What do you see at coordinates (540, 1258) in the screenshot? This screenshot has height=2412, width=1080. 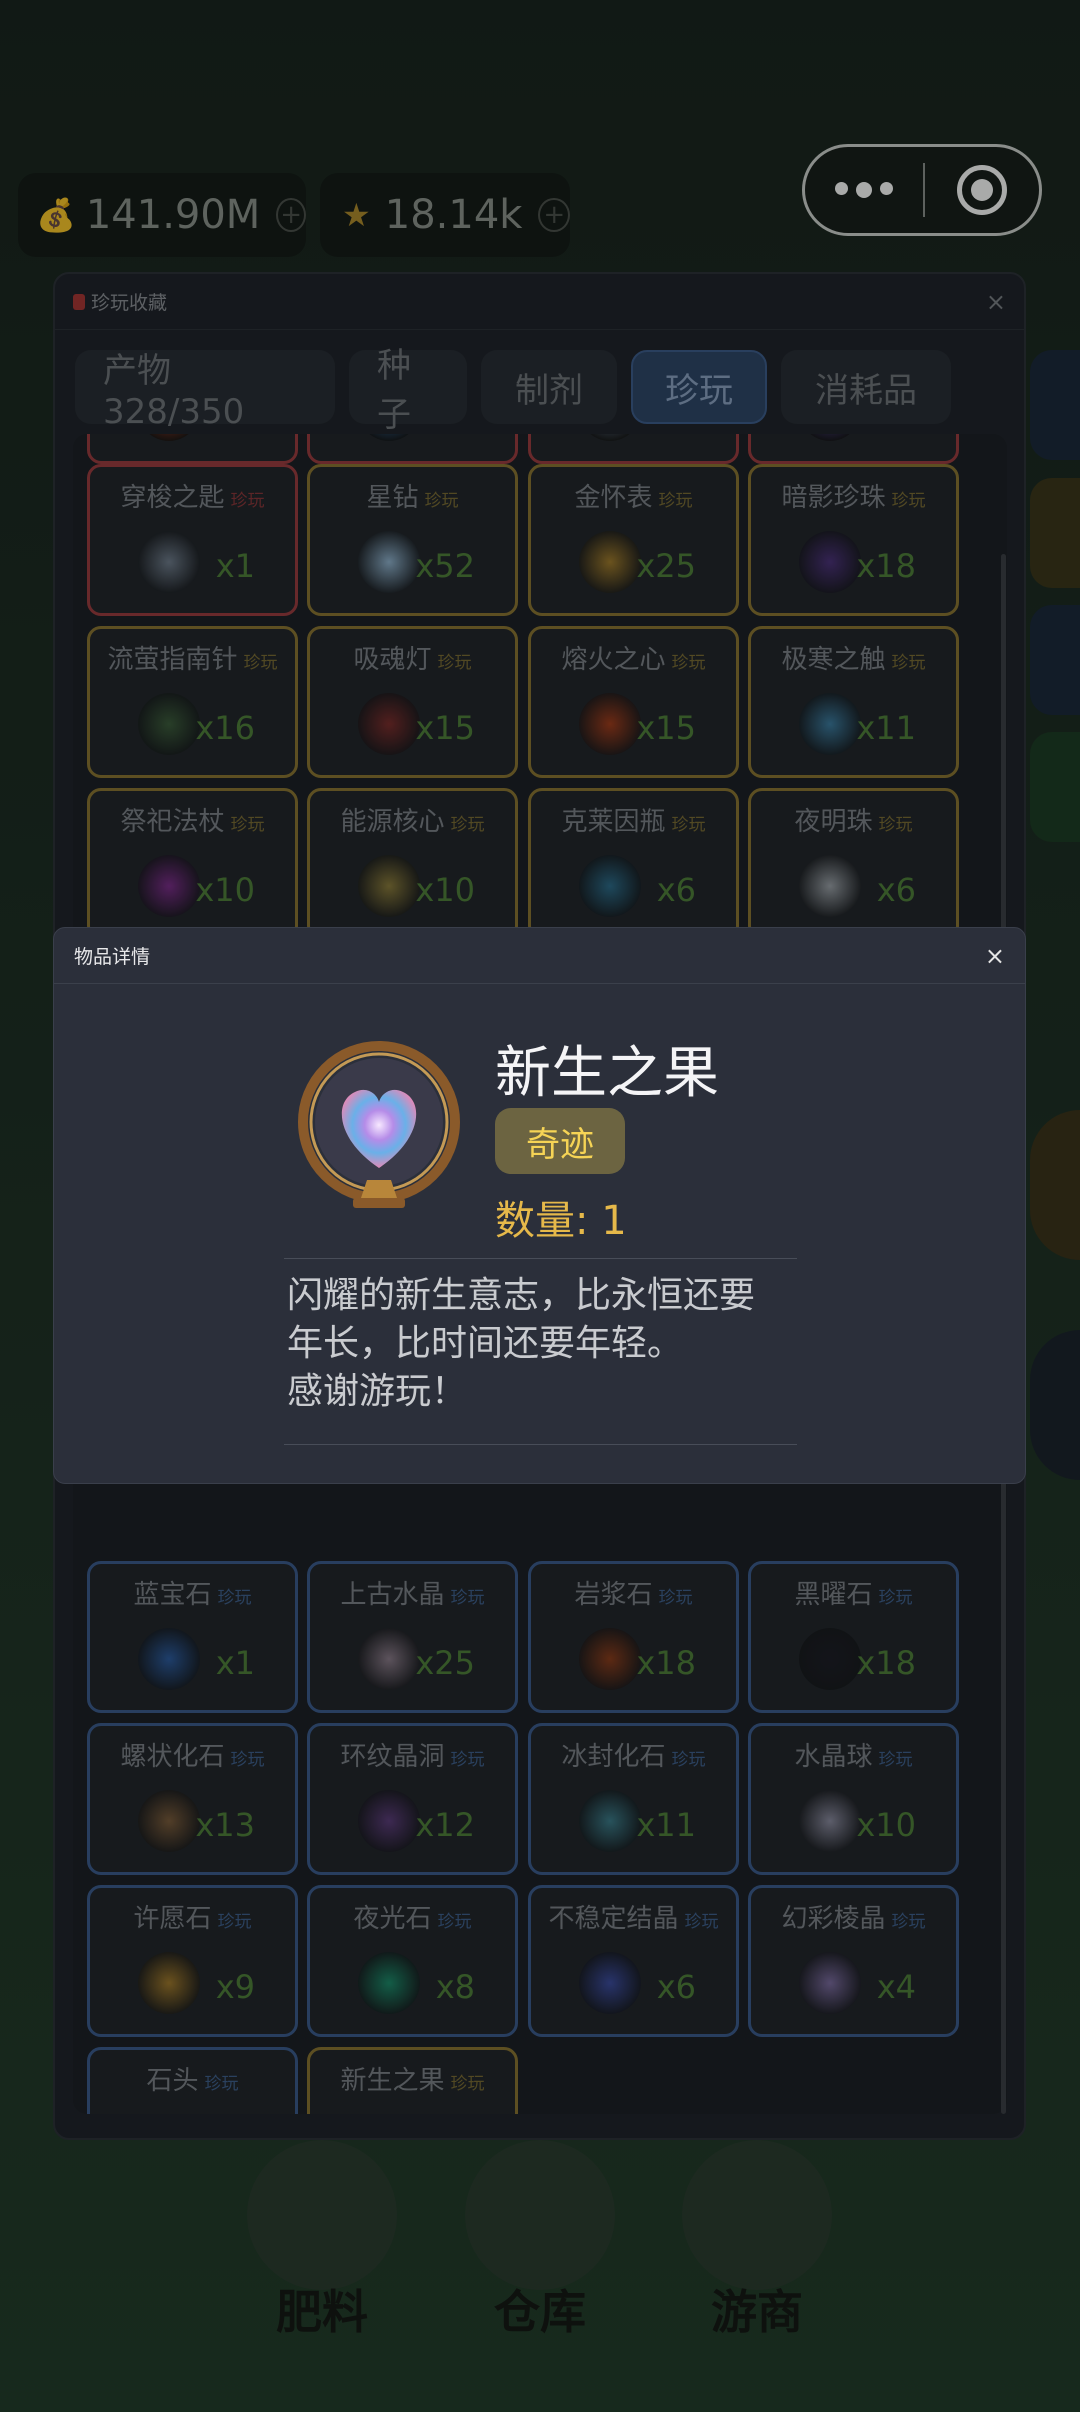 I see `divider-top` at bounding box center [540, 1258].